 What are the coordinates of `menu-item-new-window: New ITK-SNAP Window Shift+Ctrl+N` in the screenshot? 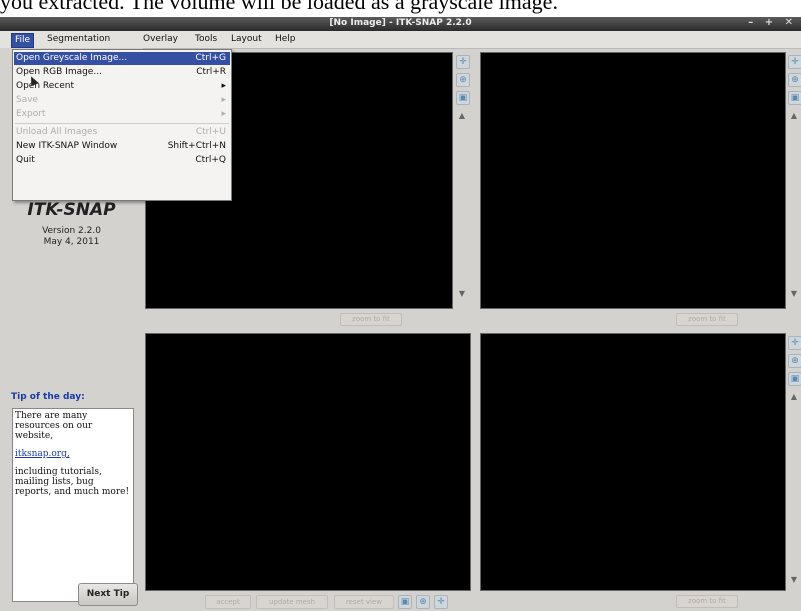 It's located at (122, 146).